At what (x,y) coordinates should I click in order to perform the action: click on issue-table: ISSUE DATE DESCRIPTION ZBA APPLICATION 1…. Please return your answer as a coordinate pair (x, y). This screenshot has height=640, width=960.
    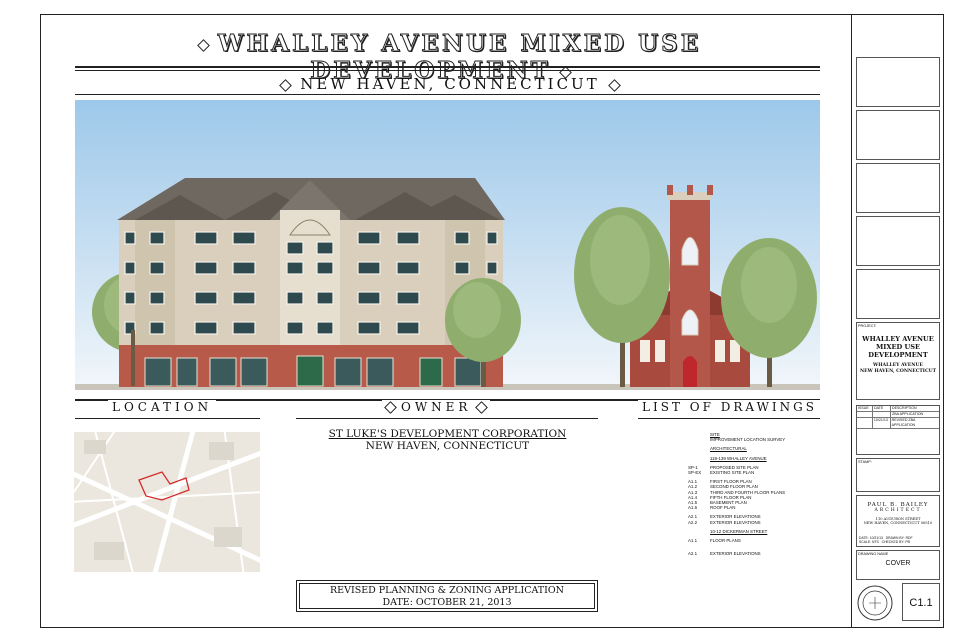
    Looking at the image, I should click on (898, 430).